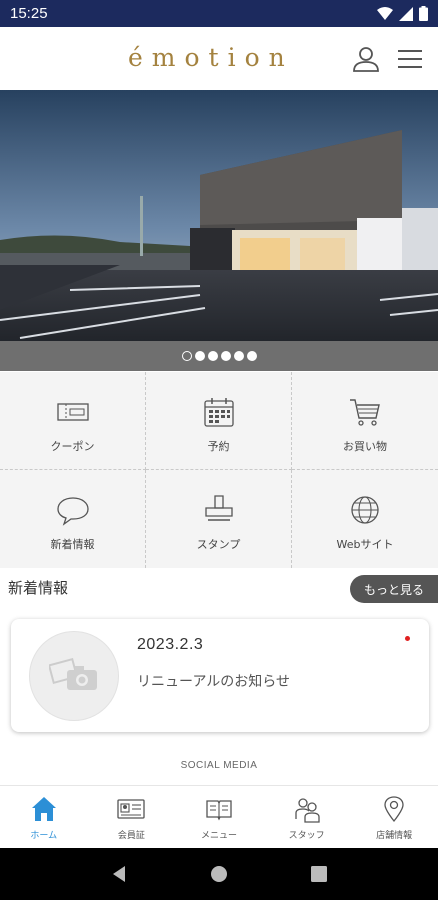  Describe the element at coordinates (365, 544) in the screenshot. I see `grid-label-website: Webサイト` at that location.